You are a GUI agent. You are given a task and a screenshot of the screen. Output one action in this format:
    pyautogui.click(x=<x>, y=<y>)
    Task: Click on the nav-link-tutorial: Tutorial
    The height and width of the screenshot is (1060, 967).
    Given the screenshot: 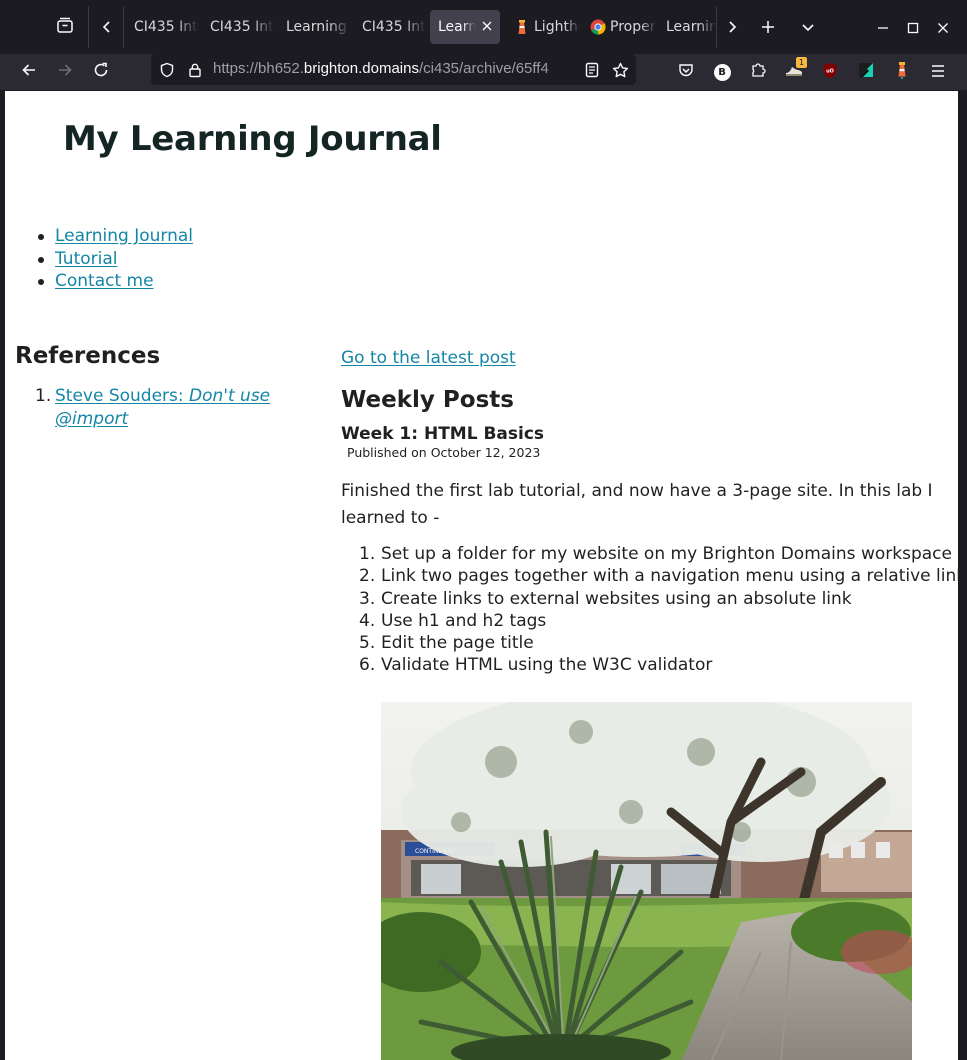 What is the action you would take?
    pyautogui.click(x=86, y=259)
    